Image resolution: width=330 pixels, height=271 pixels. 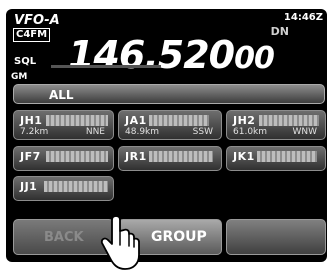 I want to click on sql-label: SQL, so click(x=25, y=61).